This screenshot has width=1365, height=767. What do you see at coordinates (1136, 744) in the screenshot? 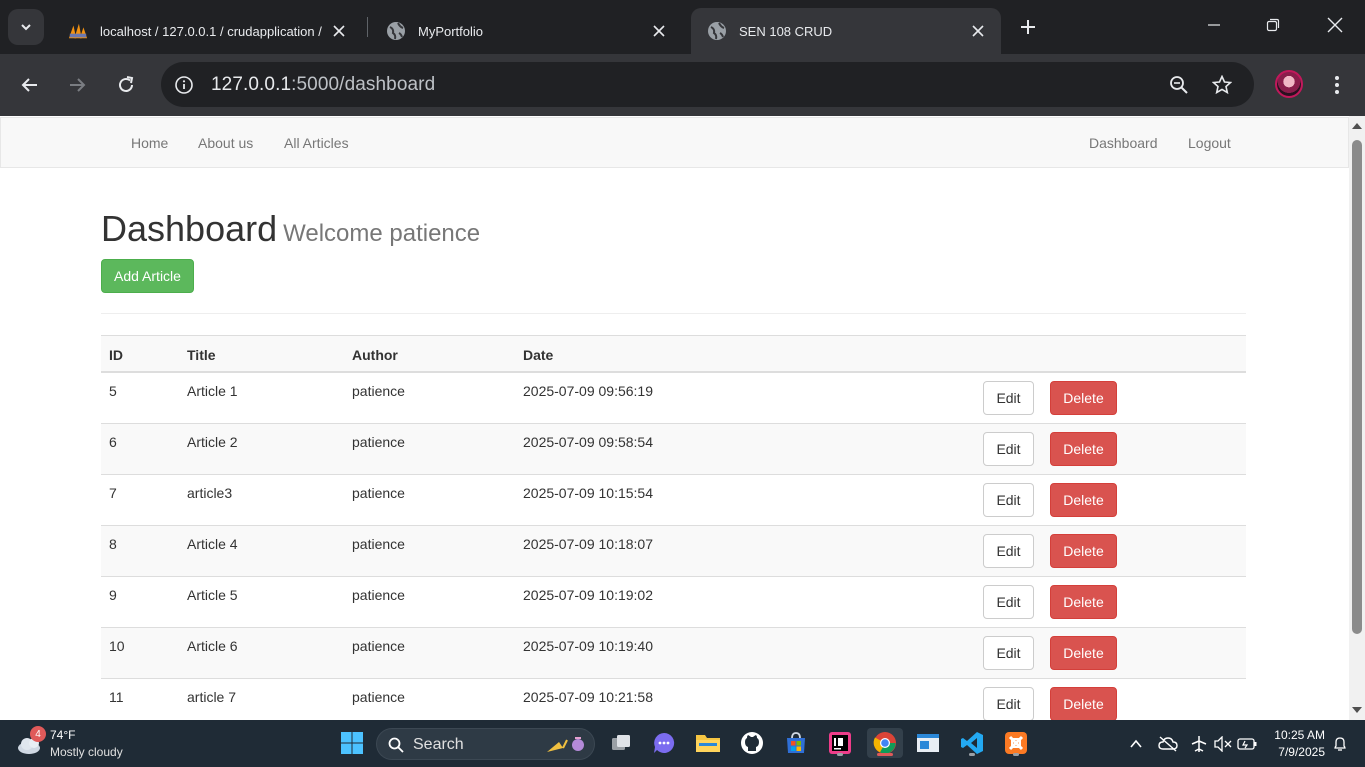
I see `chevron-up-icon` at bounding box center [1136, 744].